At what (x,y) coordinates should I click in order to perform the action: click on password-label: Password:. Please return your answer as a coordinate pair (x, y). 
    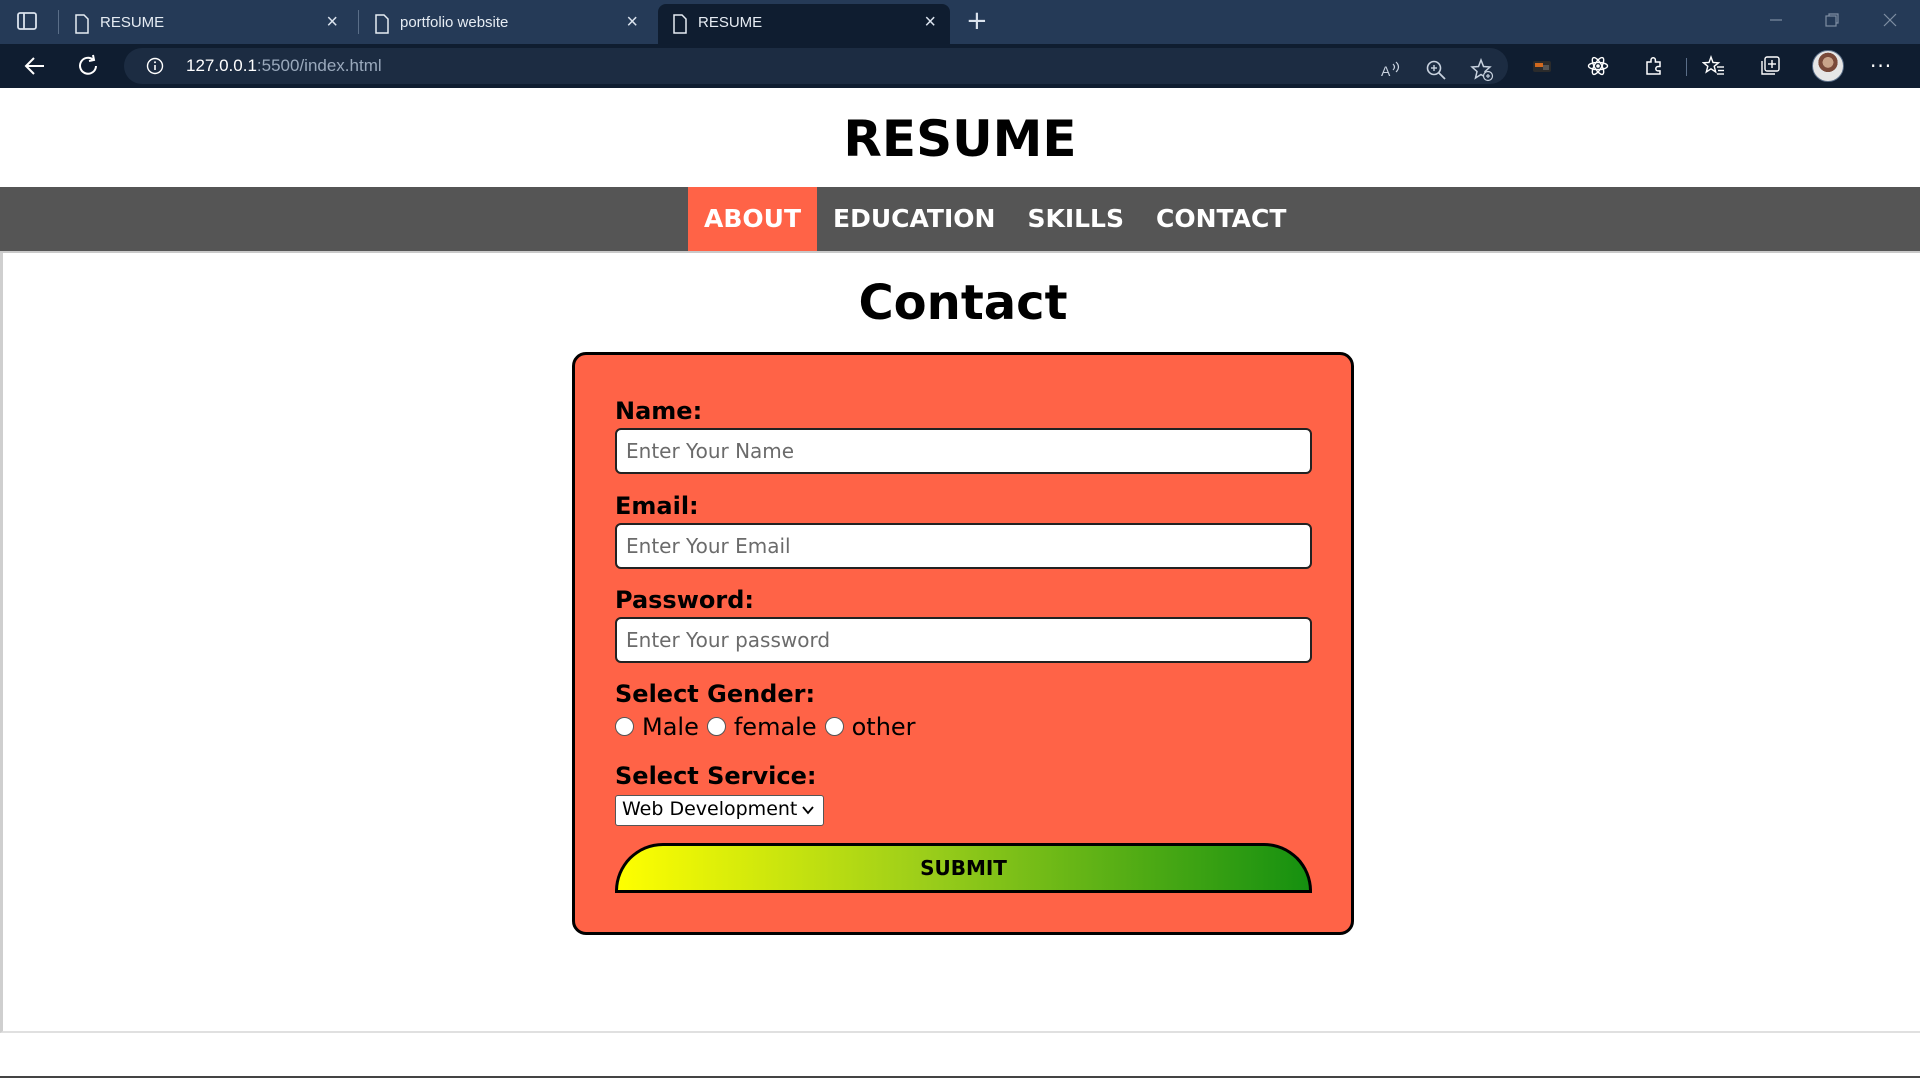
    Looking at the image, I should click on (684, 600).